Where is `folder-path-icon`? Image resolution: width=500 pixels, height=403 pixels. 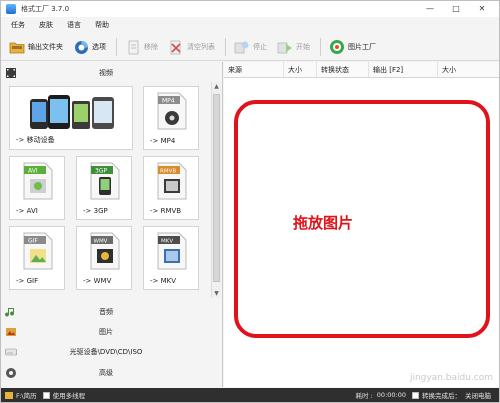 folder-path-icon is located at coordinates (9, 395).